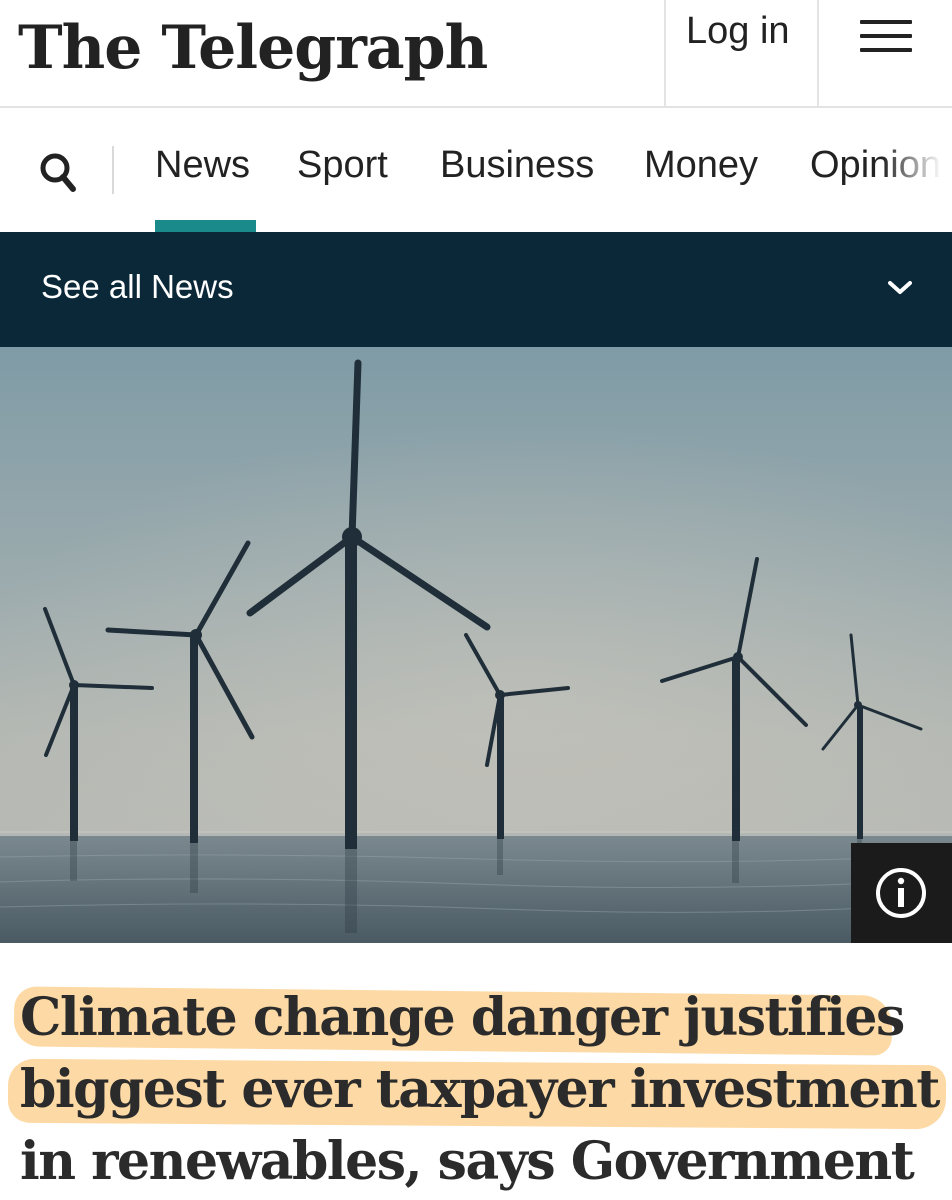 The width and height of the screenshot is (952, 1200). I want to click on nav-divider, so click(113, 170).